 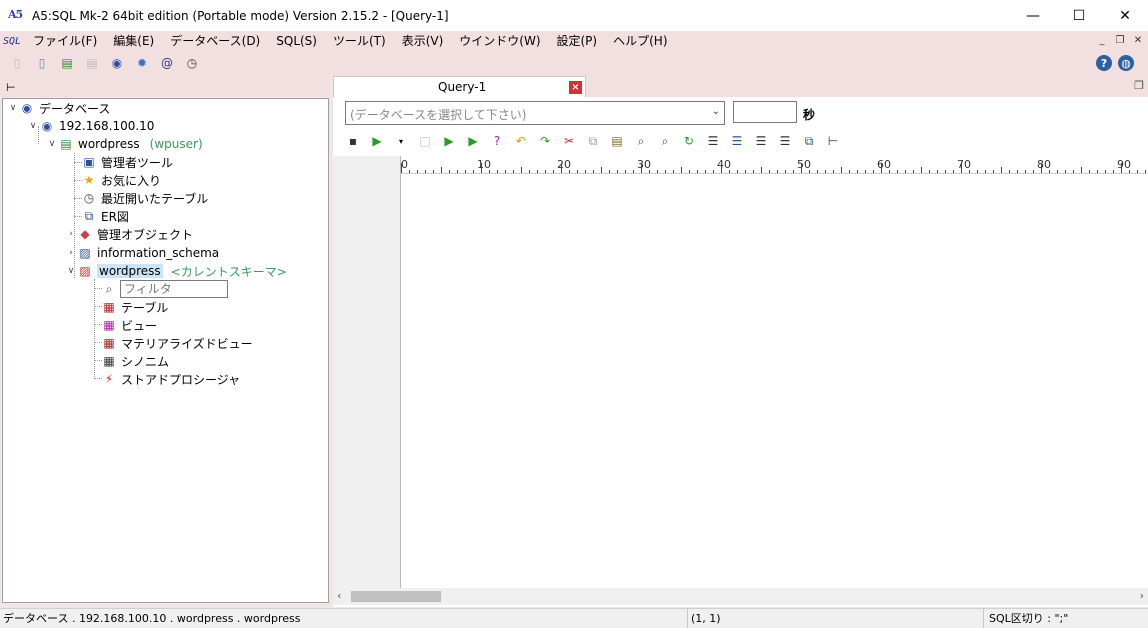 I want to click on tree-node-views: ▦ ビュー, so click(x=129, y=325).